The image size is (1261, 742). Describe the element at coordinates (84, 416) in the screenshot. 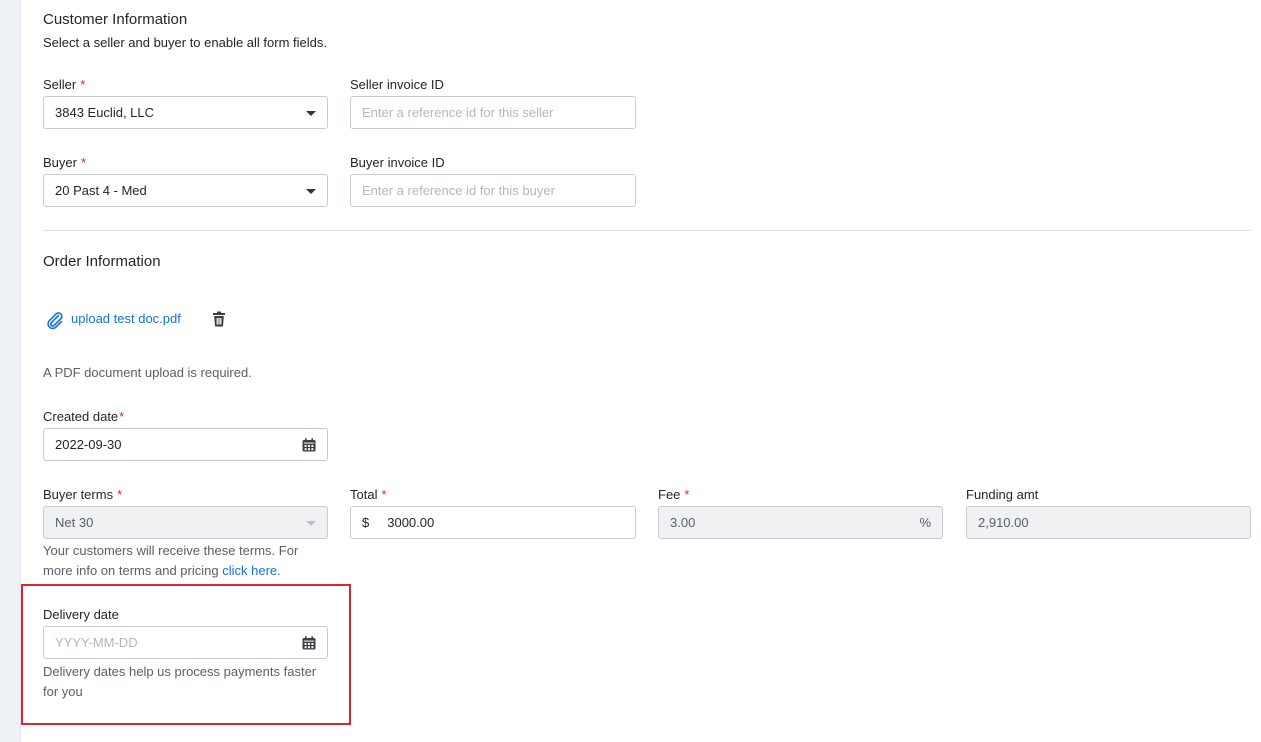

I see `created-date-label: Created date*` at that location.